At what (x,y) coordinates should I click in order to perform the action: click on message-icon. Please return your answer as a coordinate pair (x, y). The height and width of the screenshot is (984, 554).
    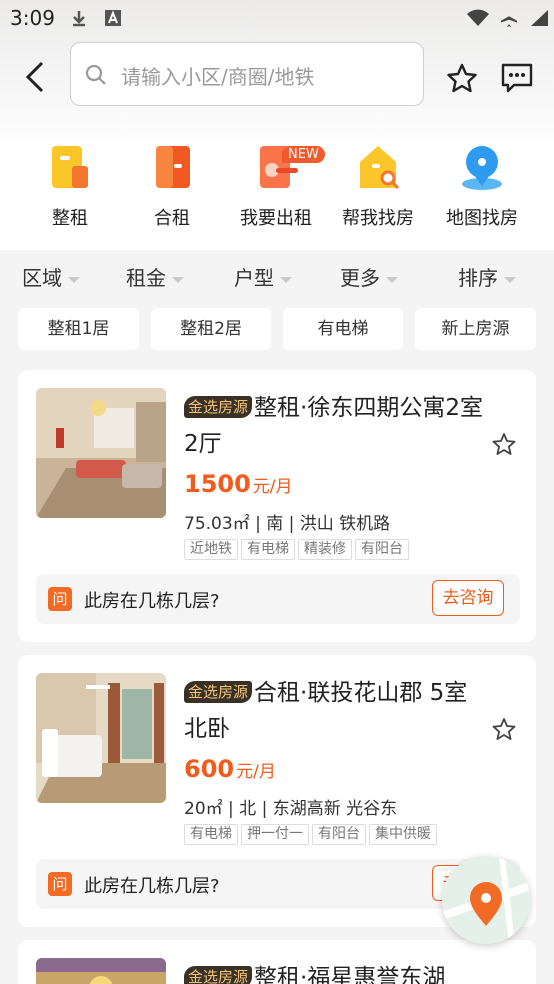
    Looking at the image, I should click on (517, 78).